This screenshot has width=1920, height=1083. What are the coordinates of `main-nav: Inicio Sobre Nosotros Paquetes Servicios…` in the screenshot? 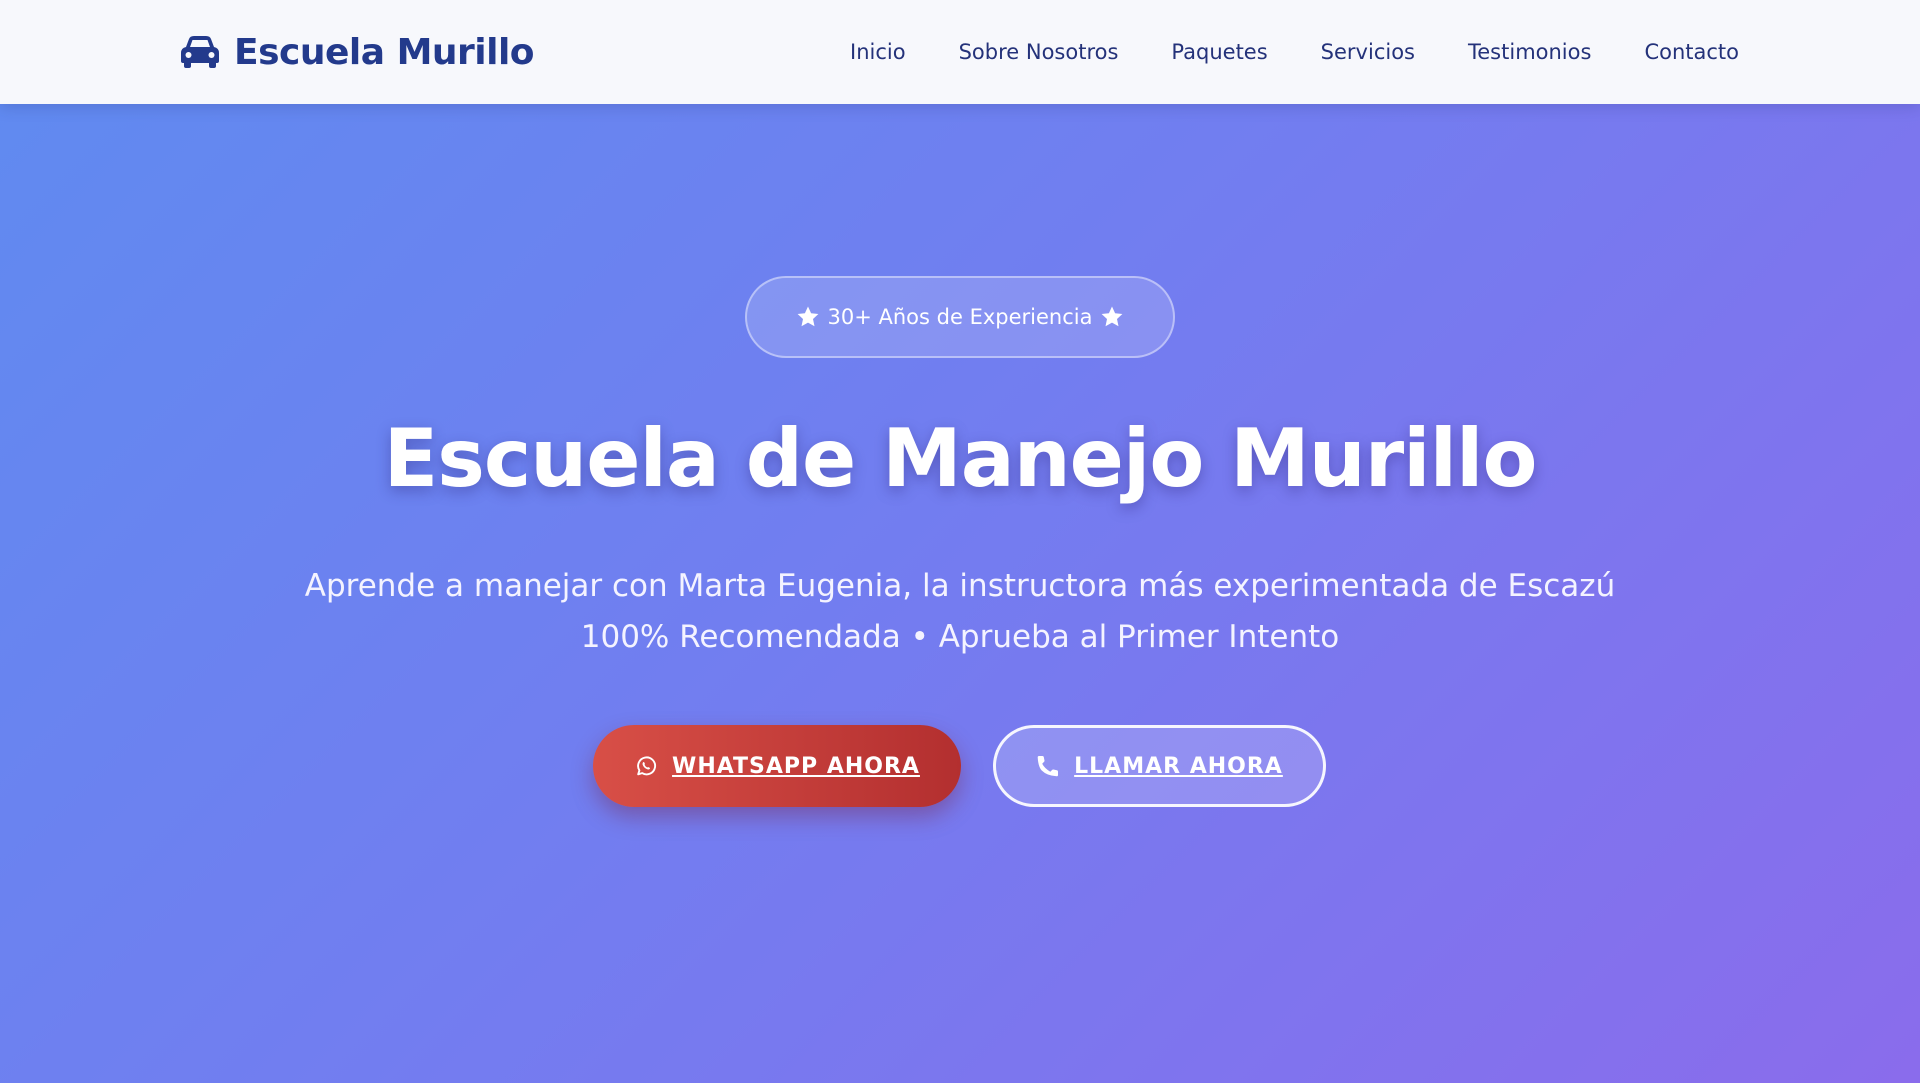 It's located at (1294, 52).